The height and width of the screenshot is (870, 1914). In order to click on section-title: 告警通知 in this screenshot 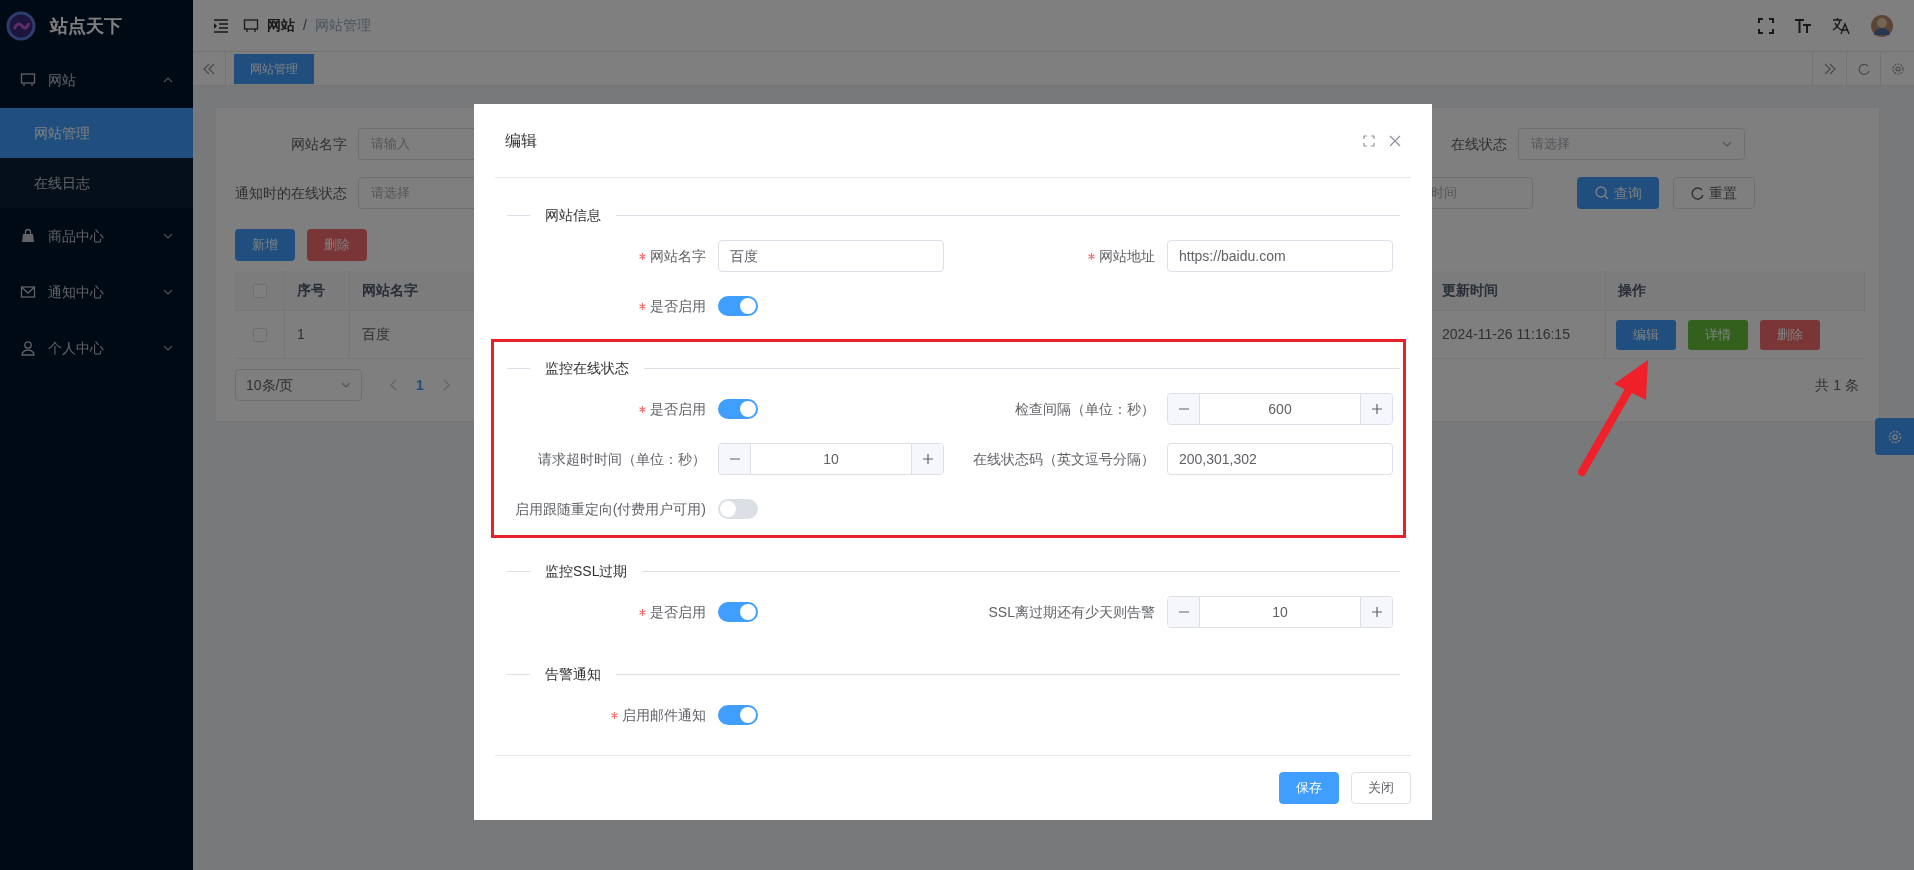, I will do `click(573, 674)`.